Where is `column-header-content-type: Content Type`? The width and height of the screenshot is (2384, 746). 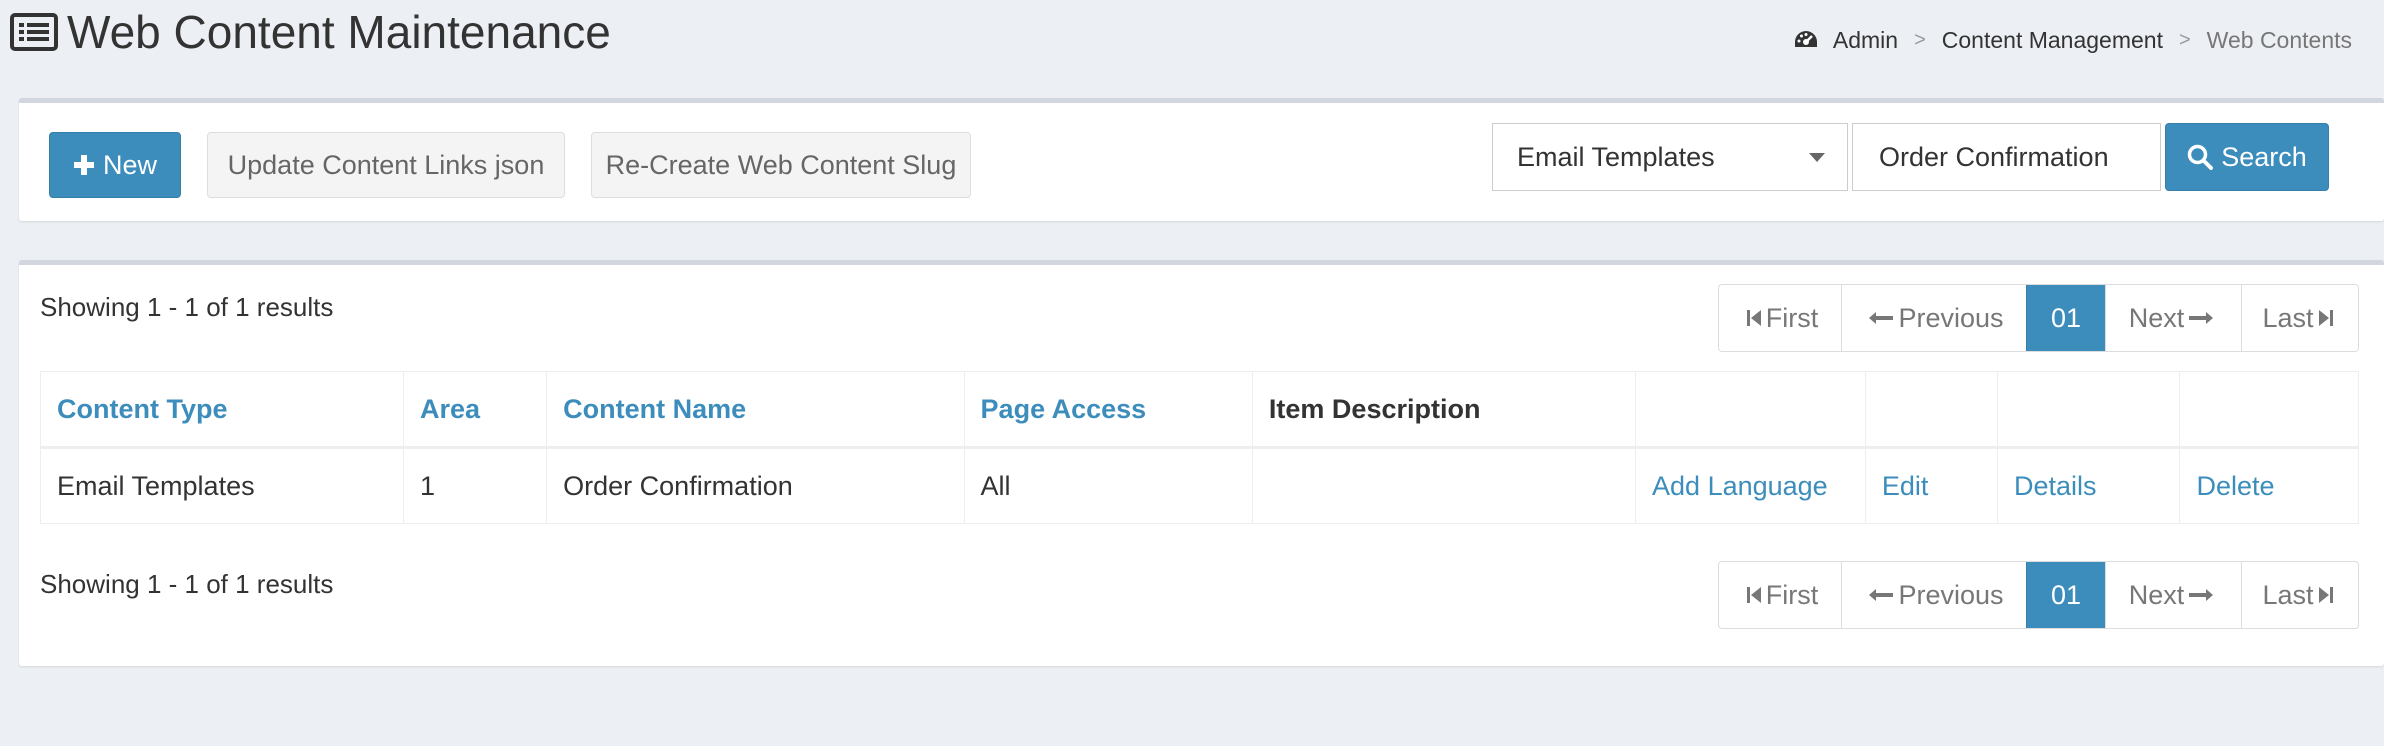
column-header-content-type: Content Type is located at coordinates (222, 410).